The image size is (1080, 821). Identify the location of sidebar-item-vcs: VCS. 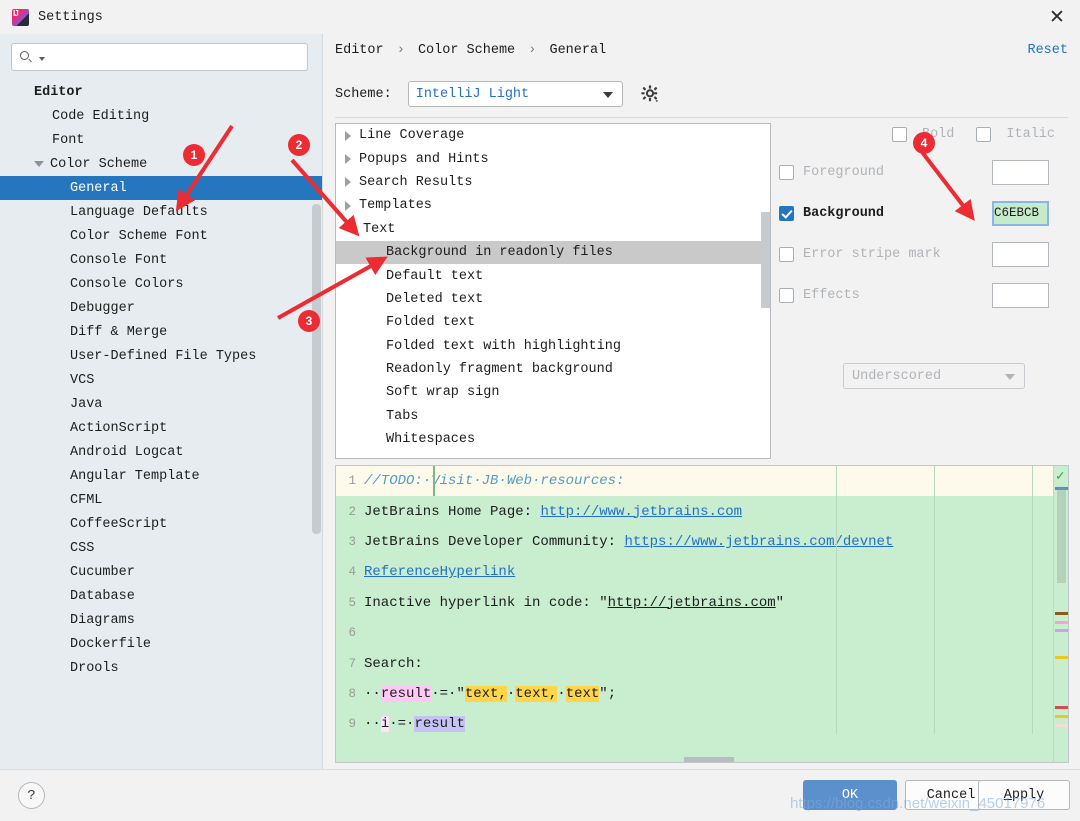
(161, 380).